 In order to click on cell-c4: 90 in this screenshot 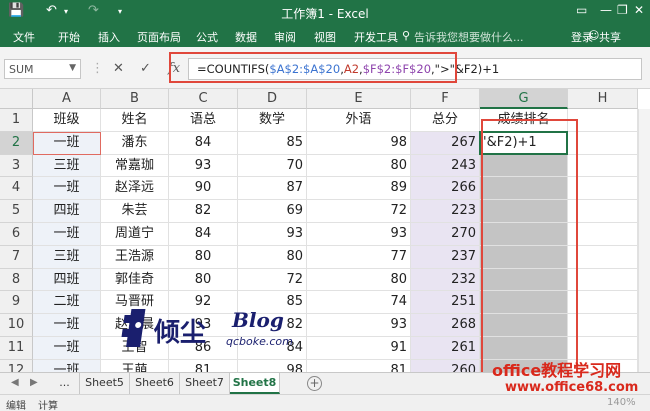, I will do `click(203, 189)`.